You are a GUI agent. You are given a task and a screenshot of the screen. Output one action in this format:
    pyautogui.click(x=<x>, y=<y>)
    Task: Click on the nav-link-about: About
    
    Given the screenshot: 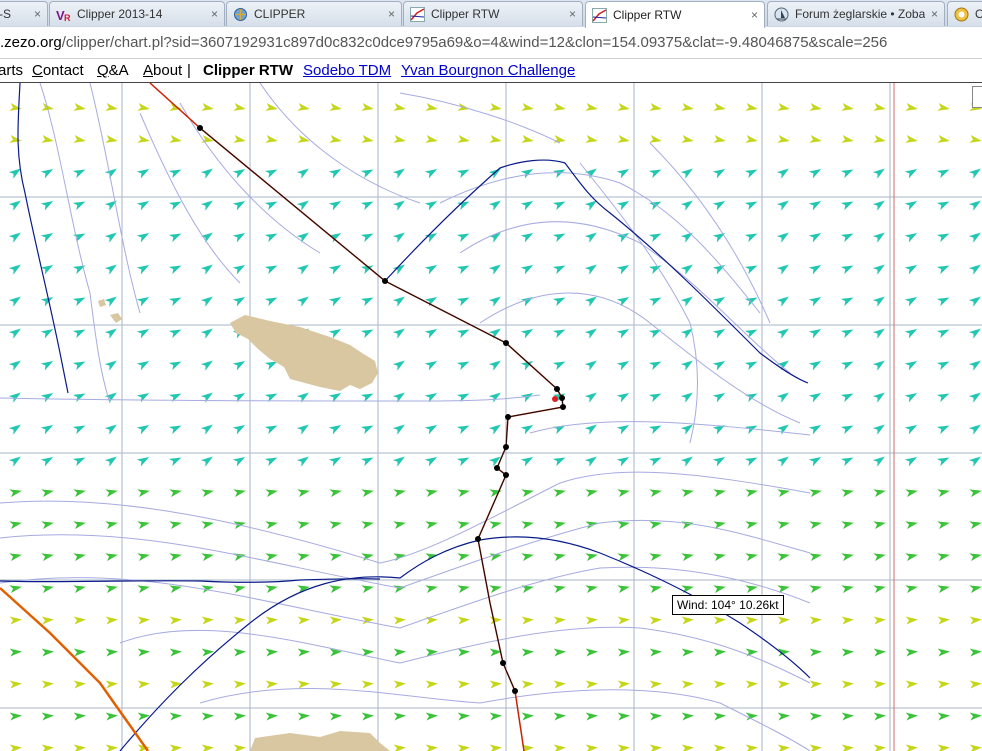 What is the action you would take?
    pyautogui.click(x=162, y=70)
    